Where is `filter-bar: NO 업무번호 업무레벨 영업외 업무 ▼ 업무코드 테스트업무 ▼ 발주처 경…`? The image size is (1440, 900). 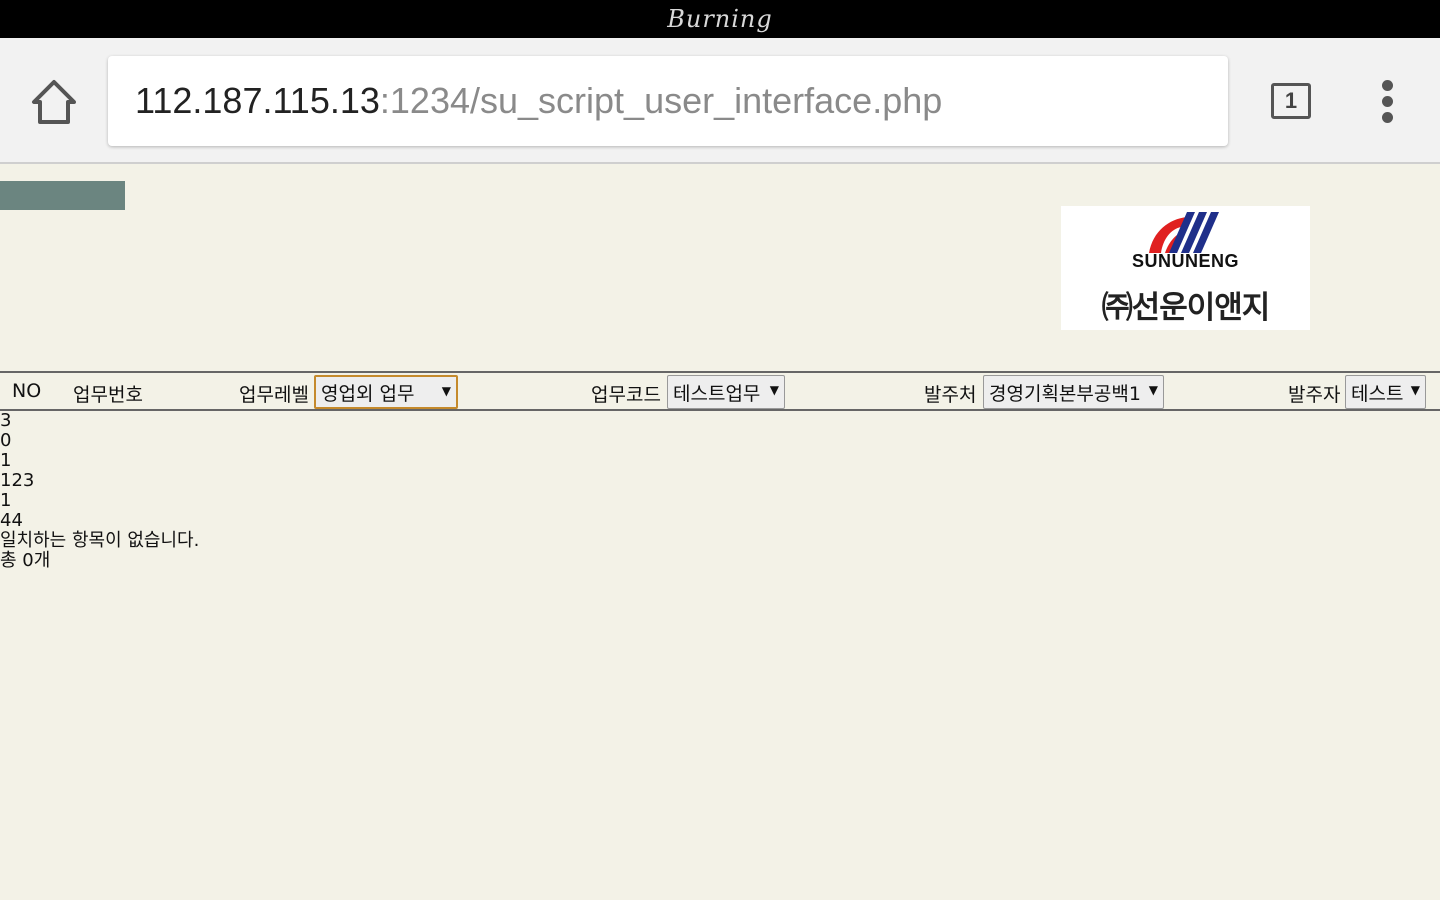
filter-bar: NO 업무번호 업무레벨 영업외 업무 ▼ 업무코드 테스트업무 ▼ 발주처 경… is located at coordinates (720, 391).